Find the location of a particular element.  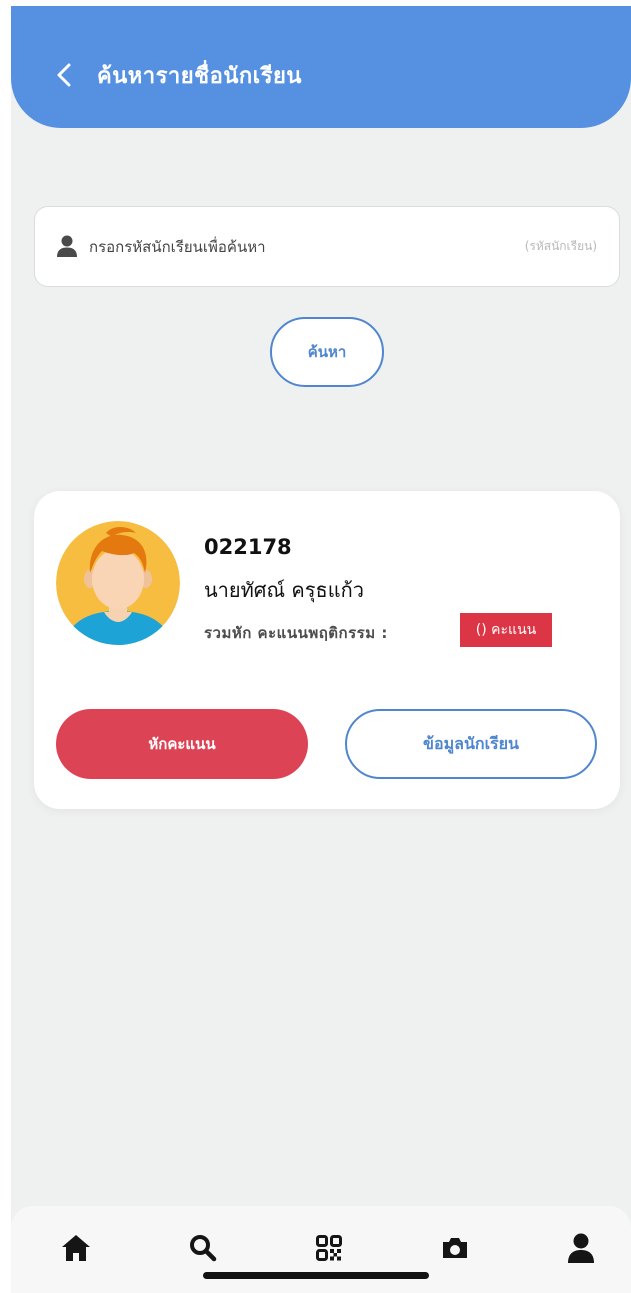

student-name: นายทัศณ์ ครุธแก้ว is located at coordinates (284, 590).